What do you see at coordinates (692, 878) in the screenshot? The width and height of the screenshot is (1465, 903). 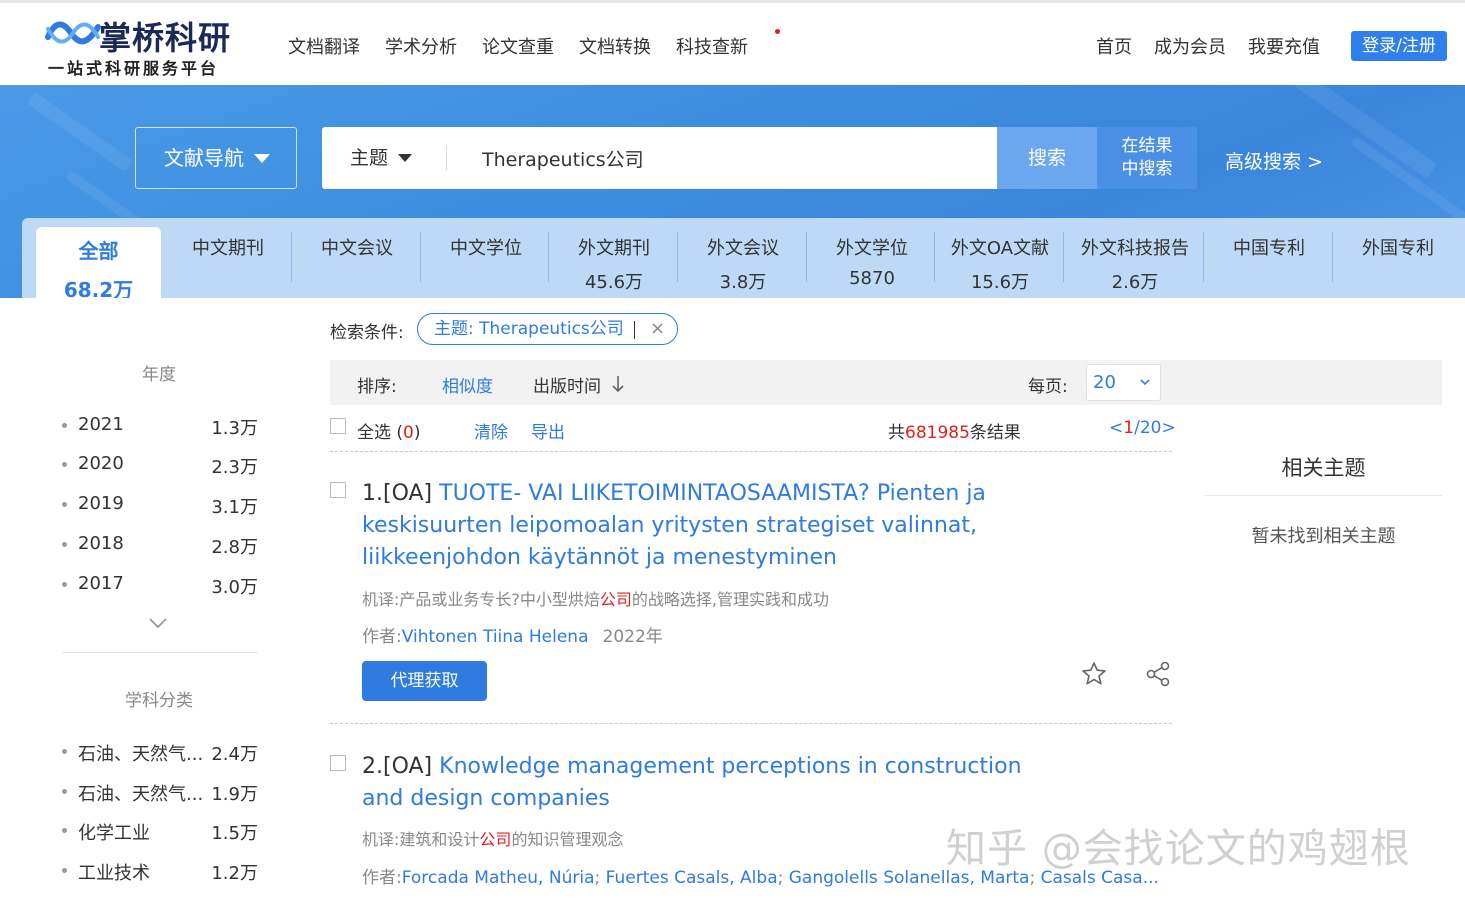 I see `author-link: Fuertes Casals, Alba` at bounding box center [692, 878].